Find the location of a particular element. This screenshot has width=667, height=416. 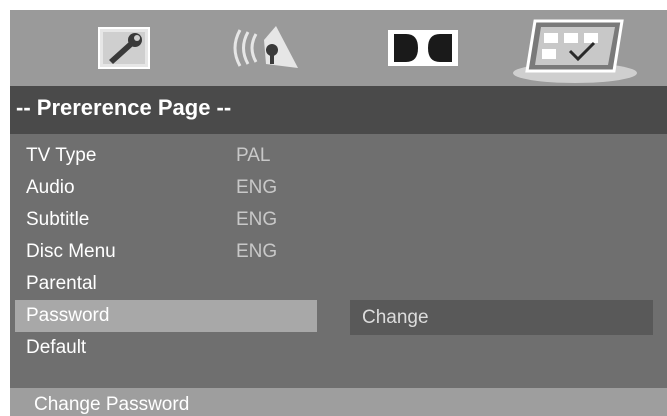

menu-item-default: Default is located at coordinates (166, 348).